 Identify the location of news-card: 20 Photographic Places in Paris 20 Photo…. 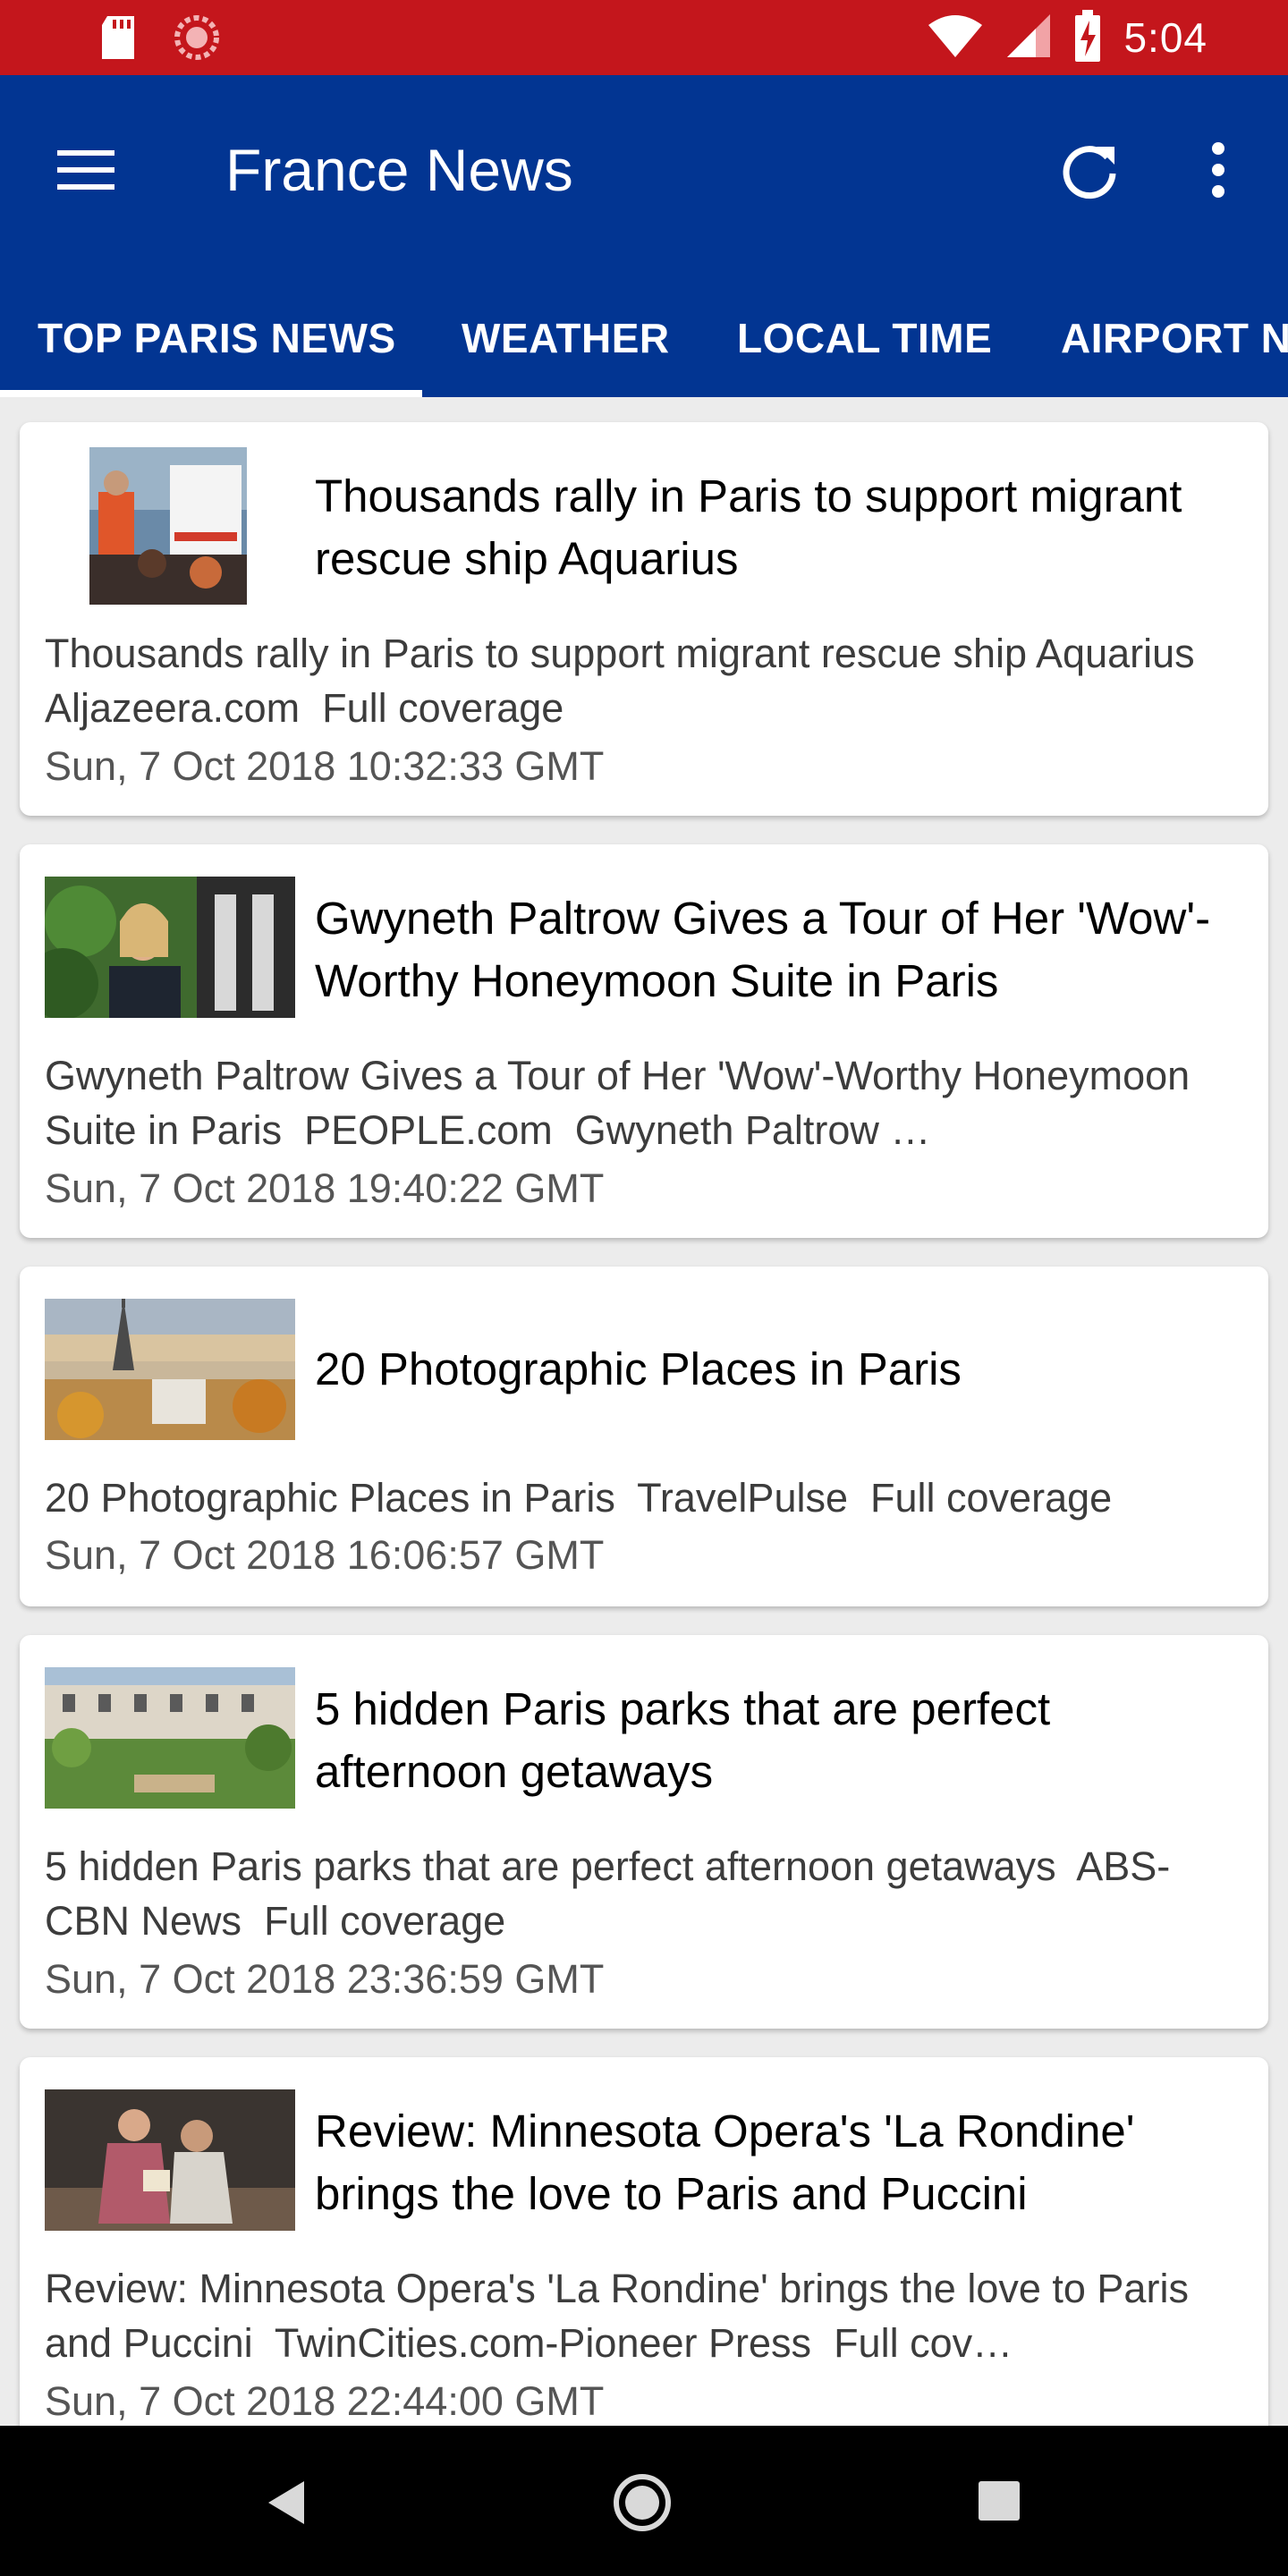
(644, 1436).